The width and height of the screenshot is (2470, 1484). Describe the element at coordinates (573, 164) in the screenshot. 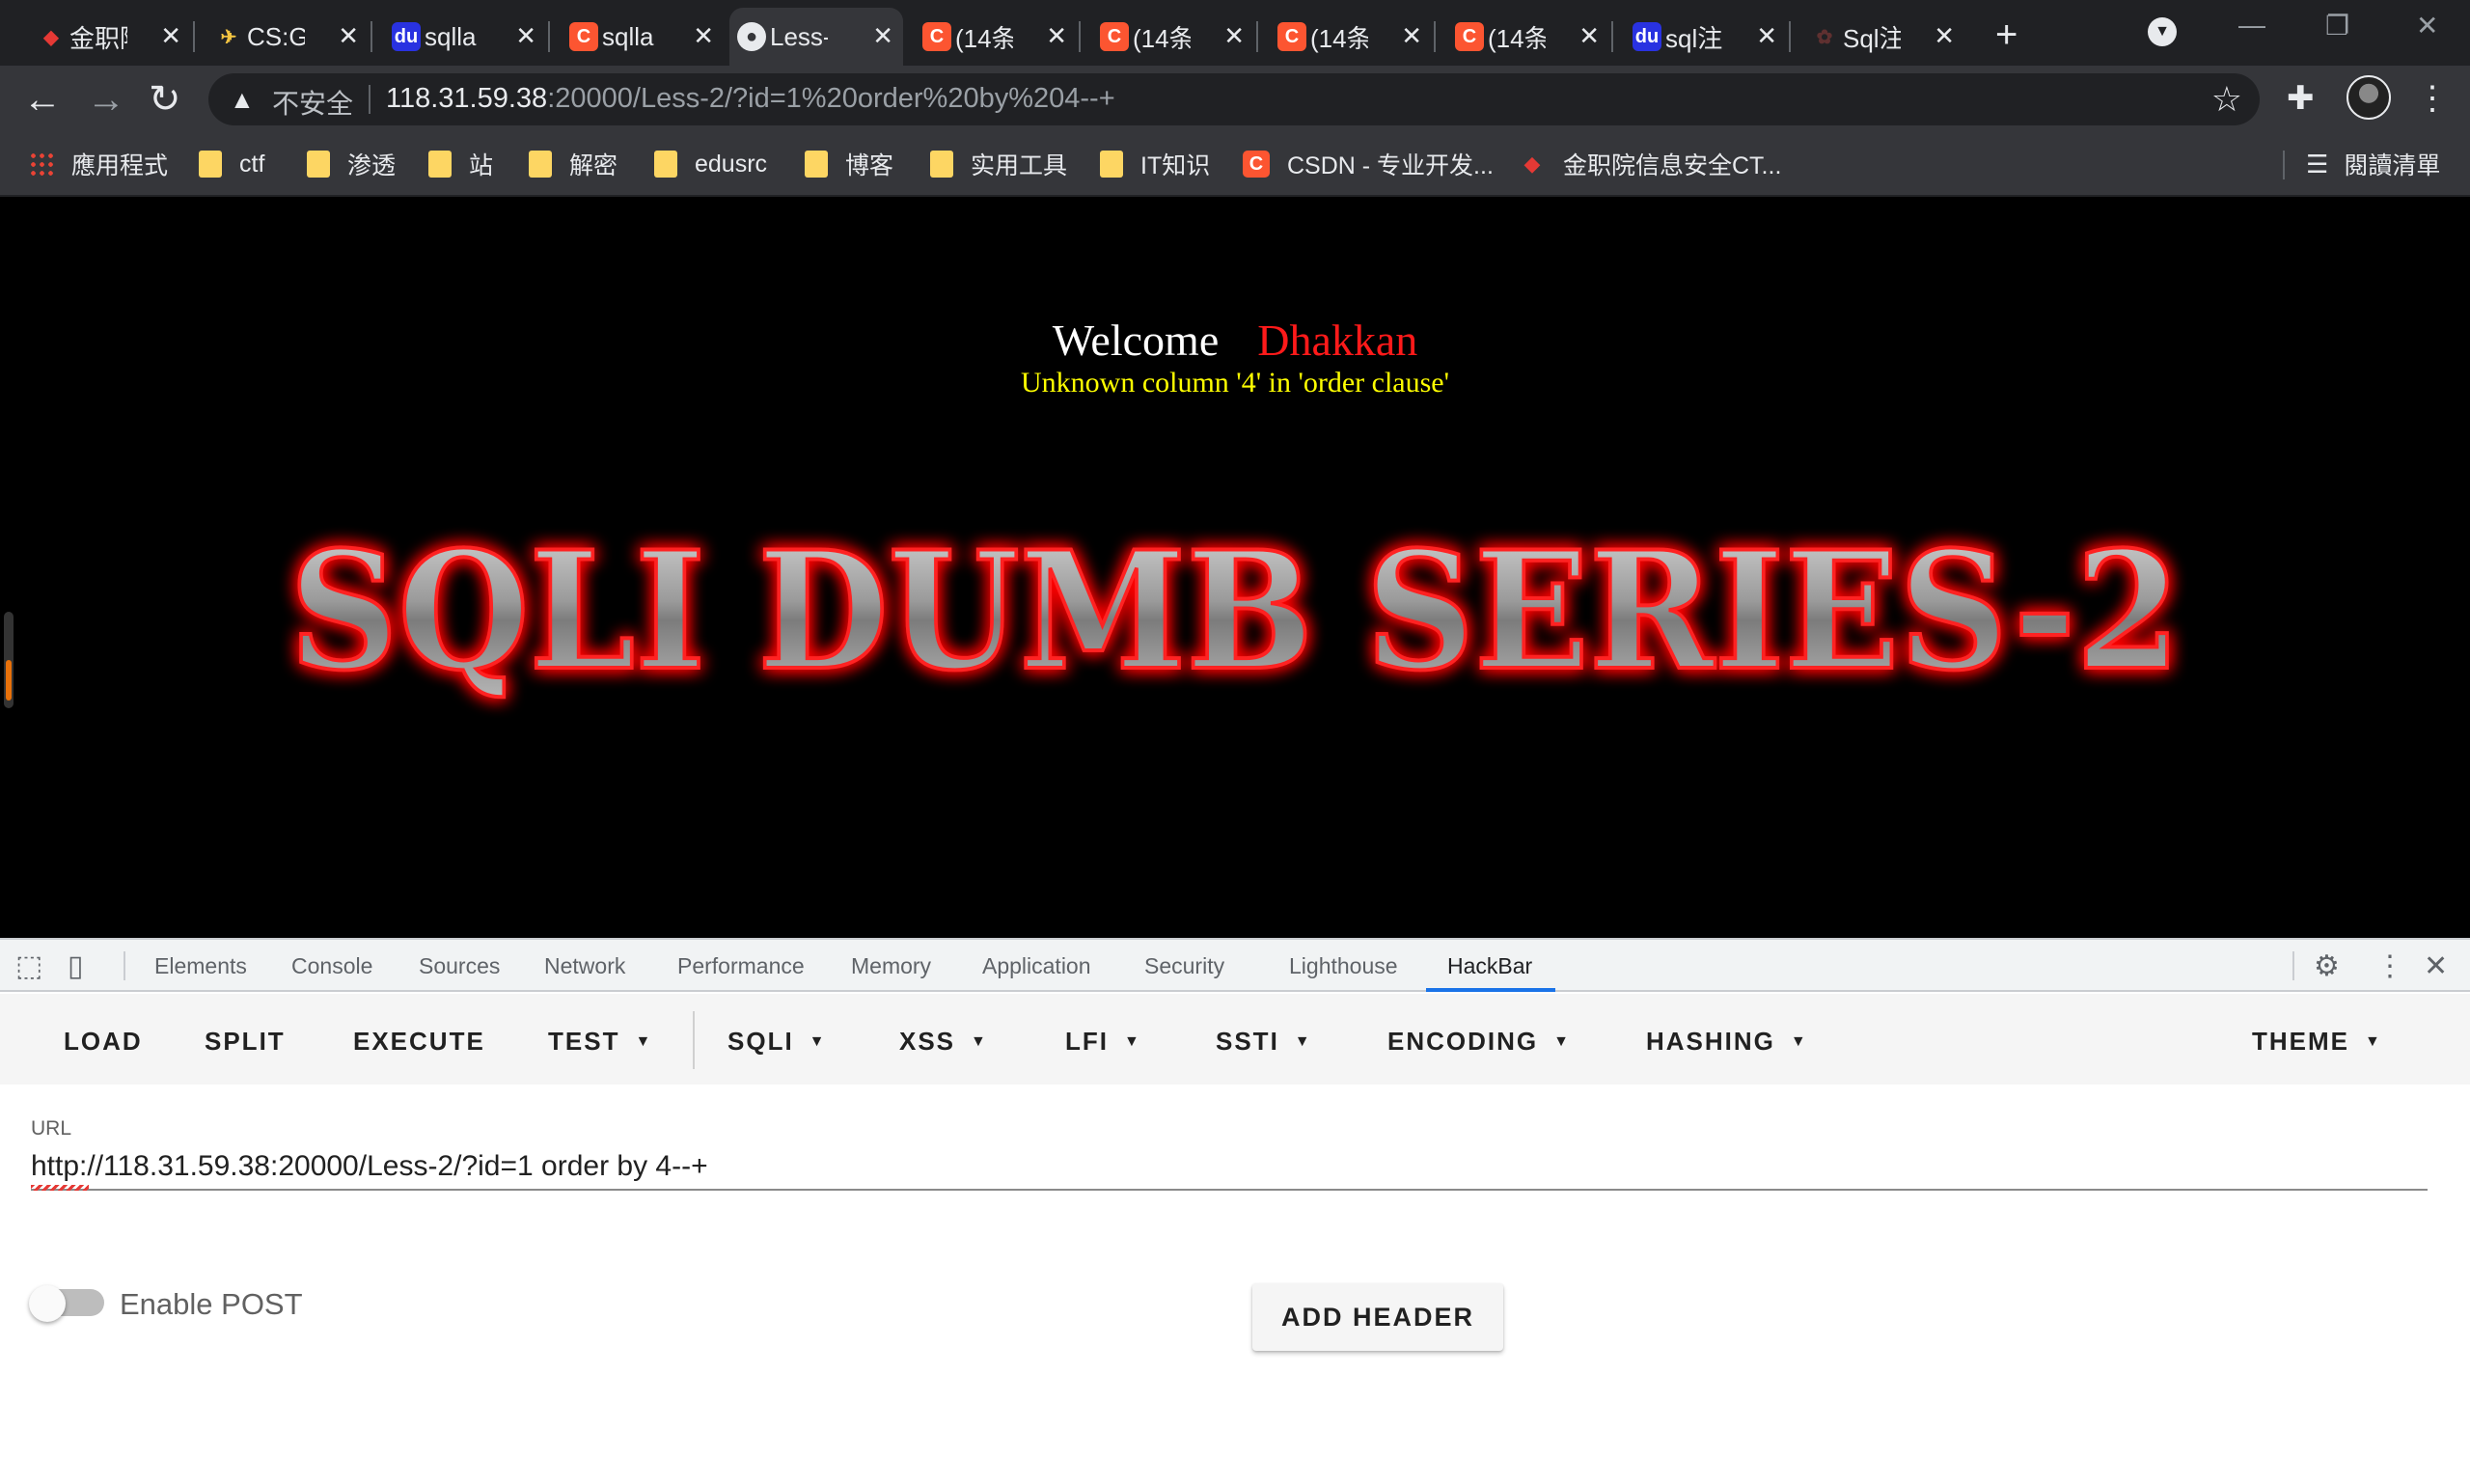

I see `bookmark-decrypt: 解密` at that location.